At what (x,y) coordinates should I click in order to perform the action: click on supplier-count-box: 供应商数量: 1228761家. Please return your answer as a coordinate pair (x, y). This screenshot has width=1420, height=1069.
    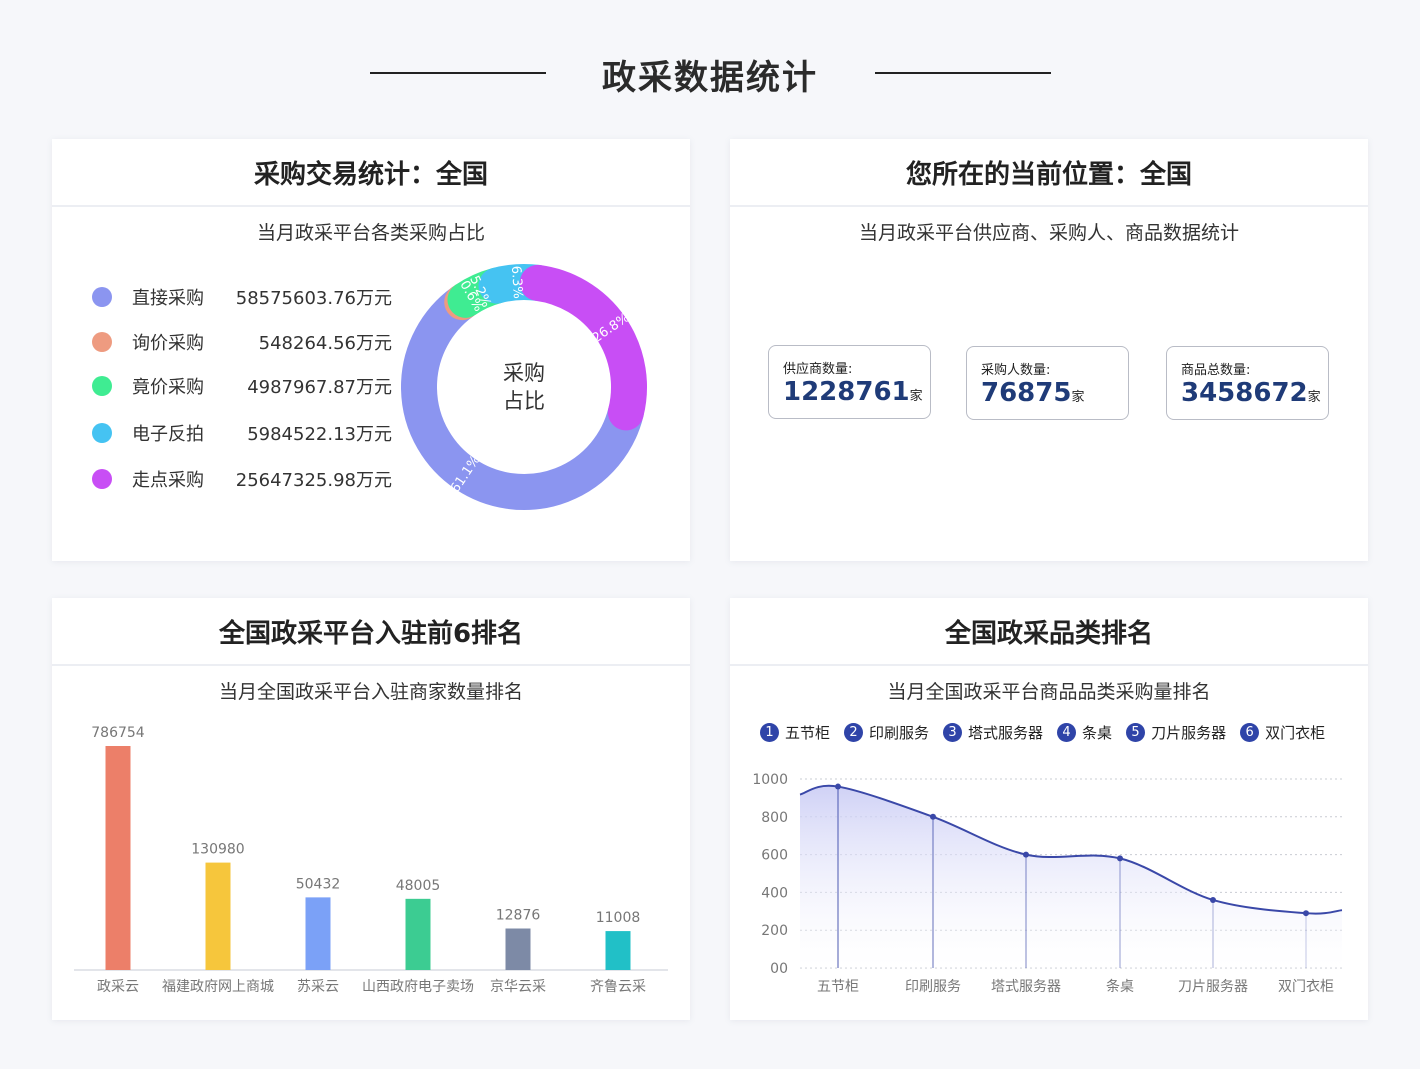
    Looking at the image, I should click on (849, 382).